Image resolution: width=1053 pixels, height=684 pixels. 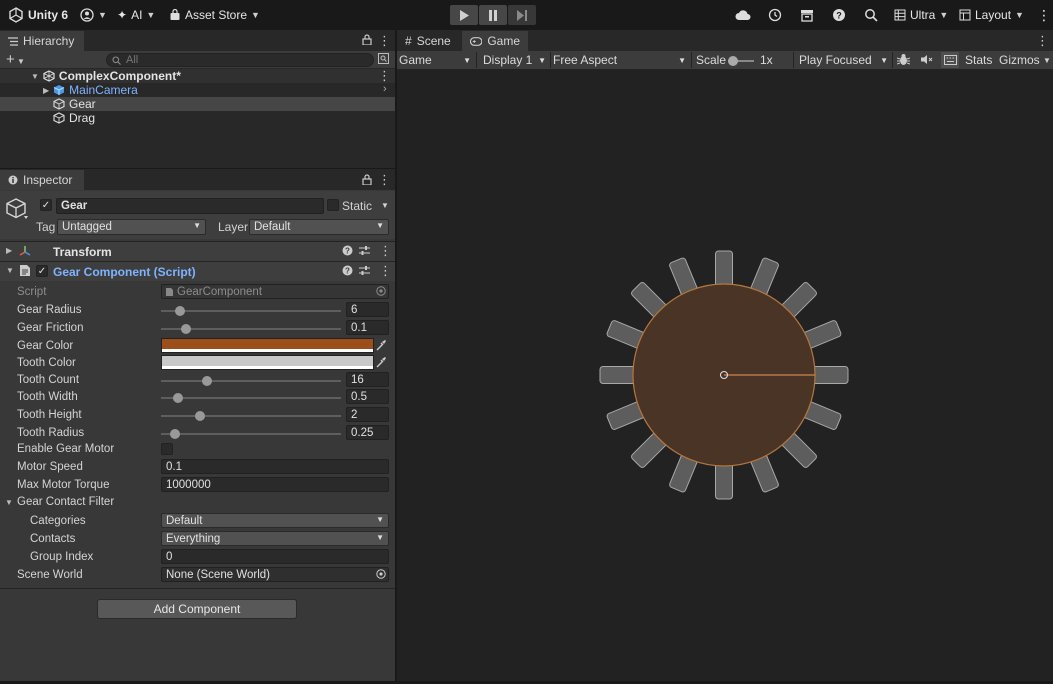 I want to click on scene-world-field: None (Scene World), so click(x=275, y=574).